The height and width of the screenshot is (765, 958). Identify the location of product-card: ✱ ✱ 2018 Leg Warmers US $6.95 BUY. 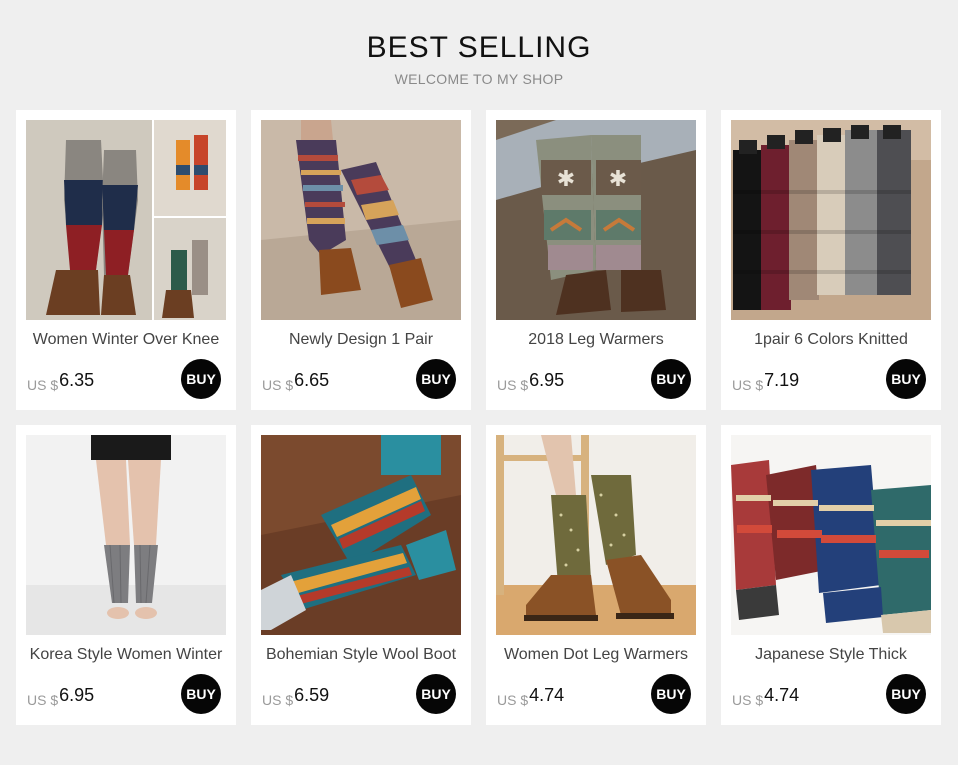
(596, 260).